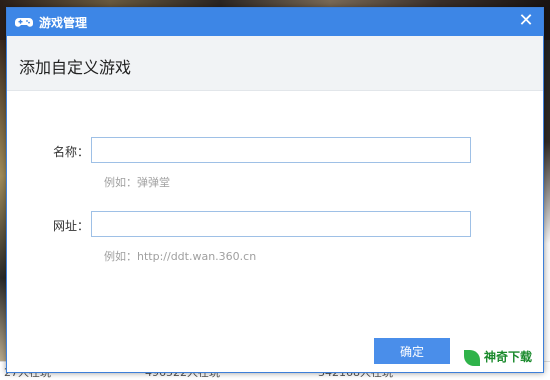 The height and width of the screenshot is (380, 550). What do you see at coordinates (75, 67) in the screenshot?
I see `page-title: 添加自定义游戏` at bounding box center [75, 67].